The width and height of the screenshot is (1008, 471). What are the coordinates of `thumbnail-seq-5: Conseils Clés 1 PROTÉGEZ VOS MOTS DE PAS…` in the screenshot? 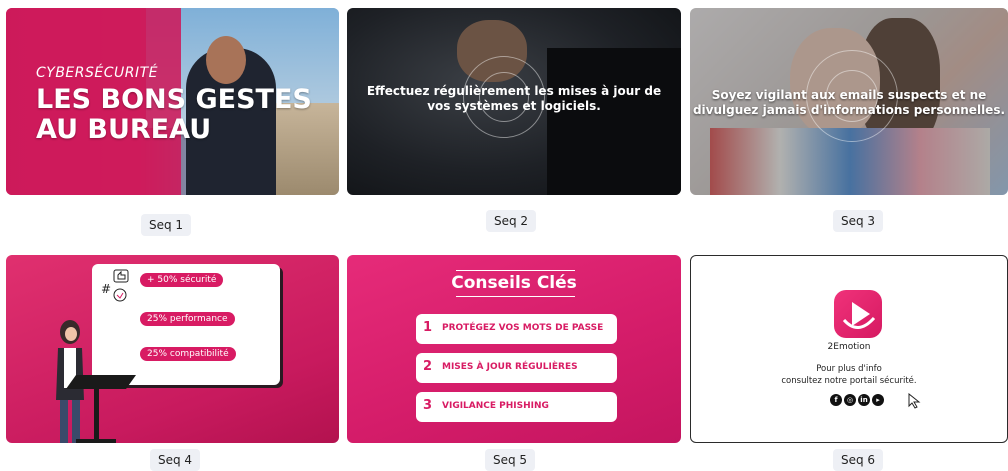 It's located at (514, 349).